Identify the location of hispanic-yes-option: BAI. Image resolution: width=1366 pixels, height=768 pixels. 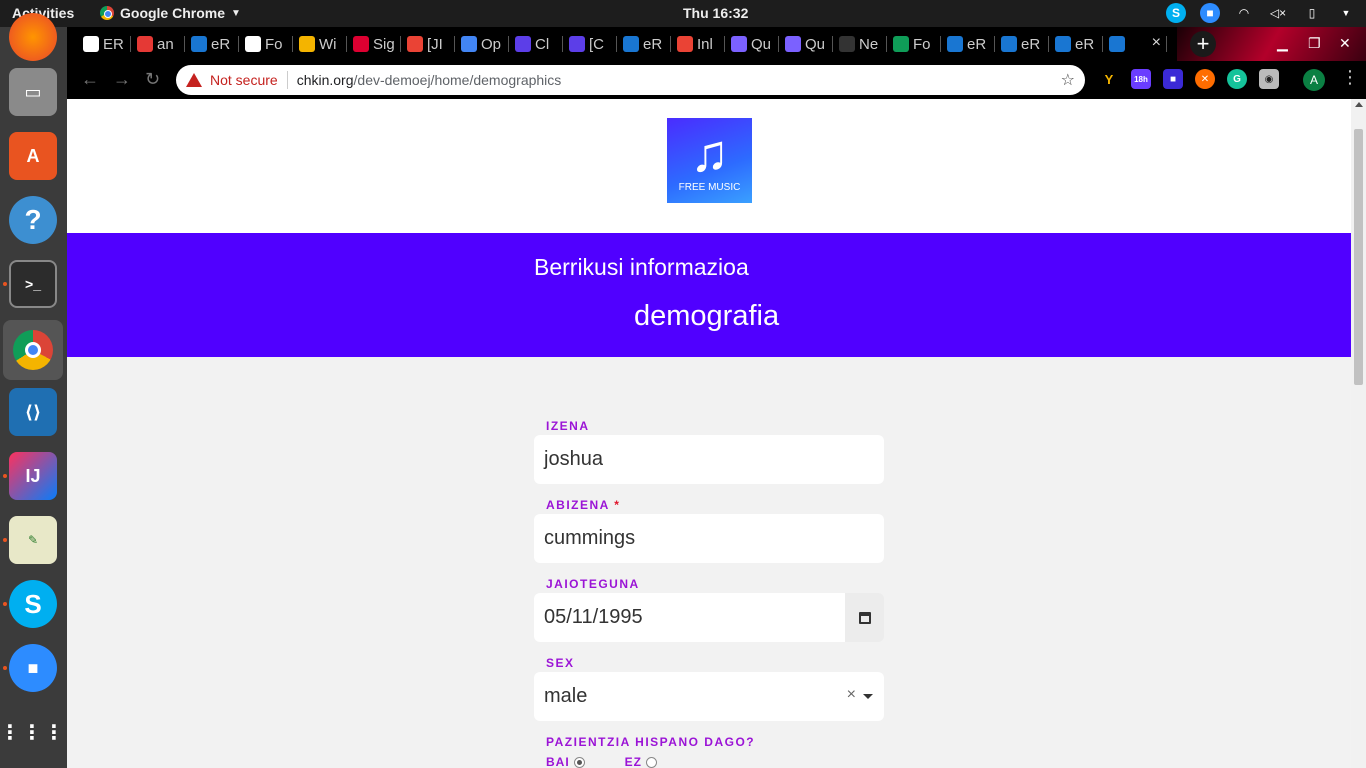
(565, 761).